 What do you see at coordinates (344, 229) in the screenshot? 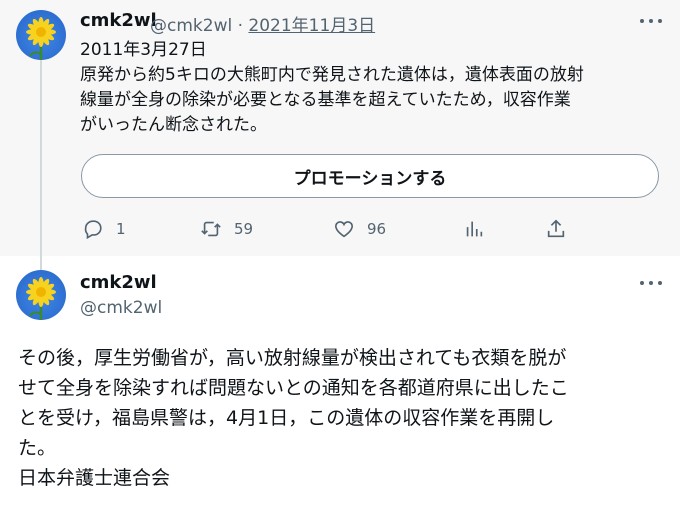
I see `heart-icon` at bounding box center [344, 229].